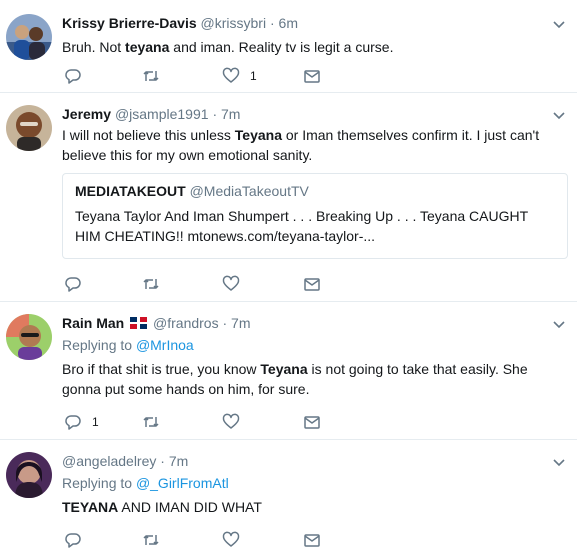 This screenshot has width=577, height=560. I want to click on quoted-display-name: MEDIATAKEOUT, so click(130, 191).